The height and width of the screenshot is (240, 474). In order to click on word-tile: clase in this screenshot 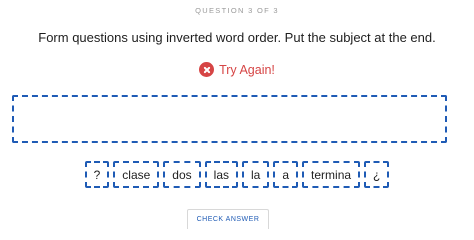, I will do `click(136, 174)`.